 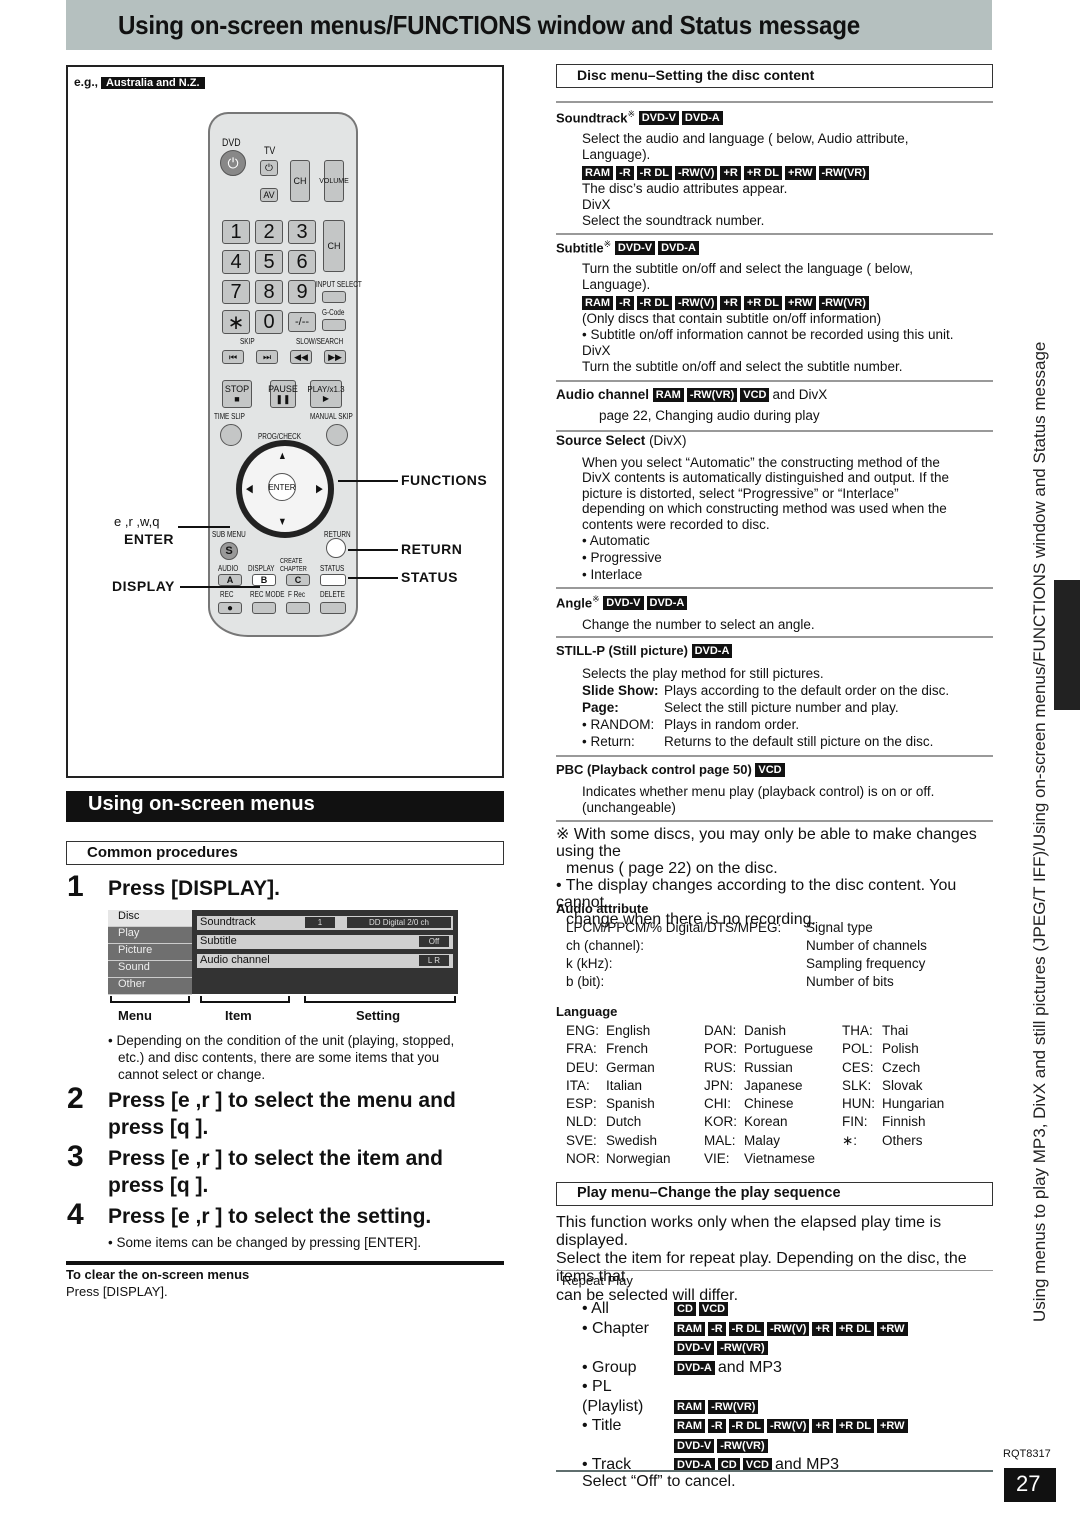 What do you see at coordinates (630, 1067) in the screenshot?
I see `language-name: German` at bounding box center [630, 1067].